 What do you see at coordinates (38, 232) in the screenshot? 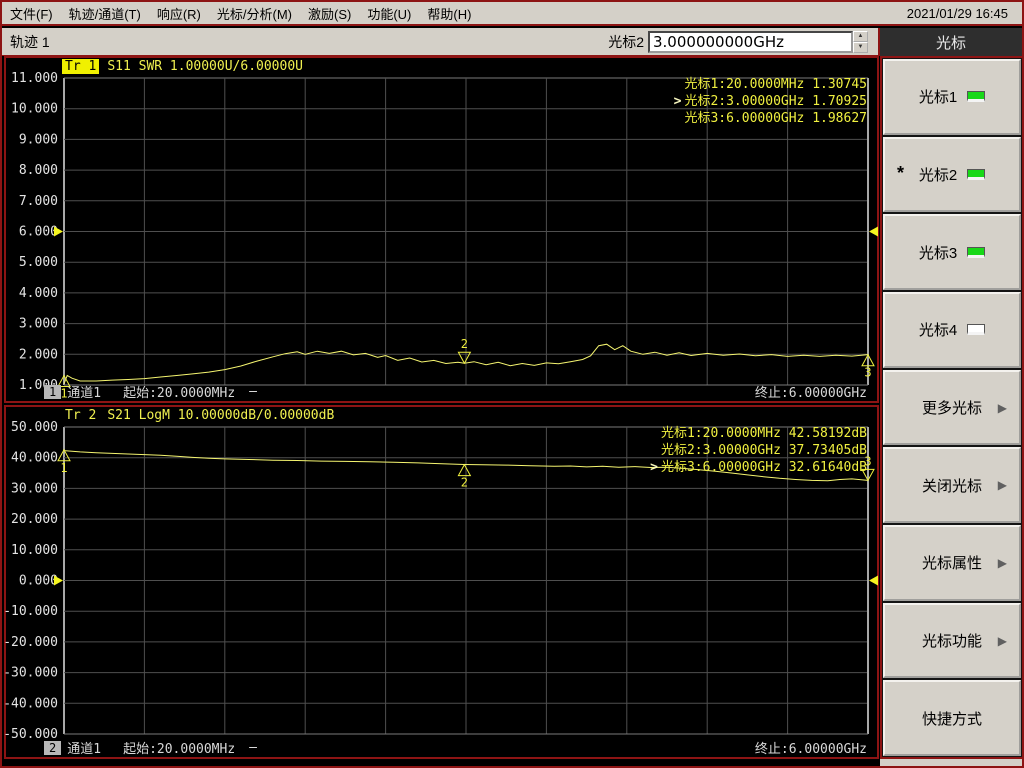
I see `y-axis-tick-label: 6.000` at bounding box center [38, 232].